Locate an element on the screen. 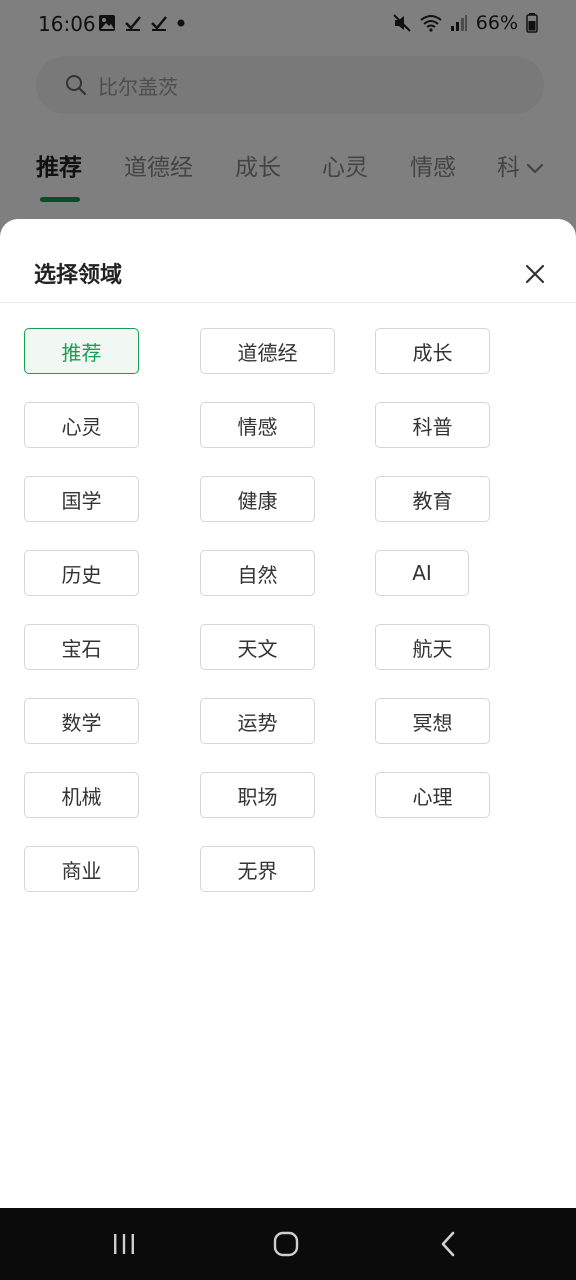 This screenshot has width=576, height=1280. chip-business: 商业 is located at coordinates (81, 869).